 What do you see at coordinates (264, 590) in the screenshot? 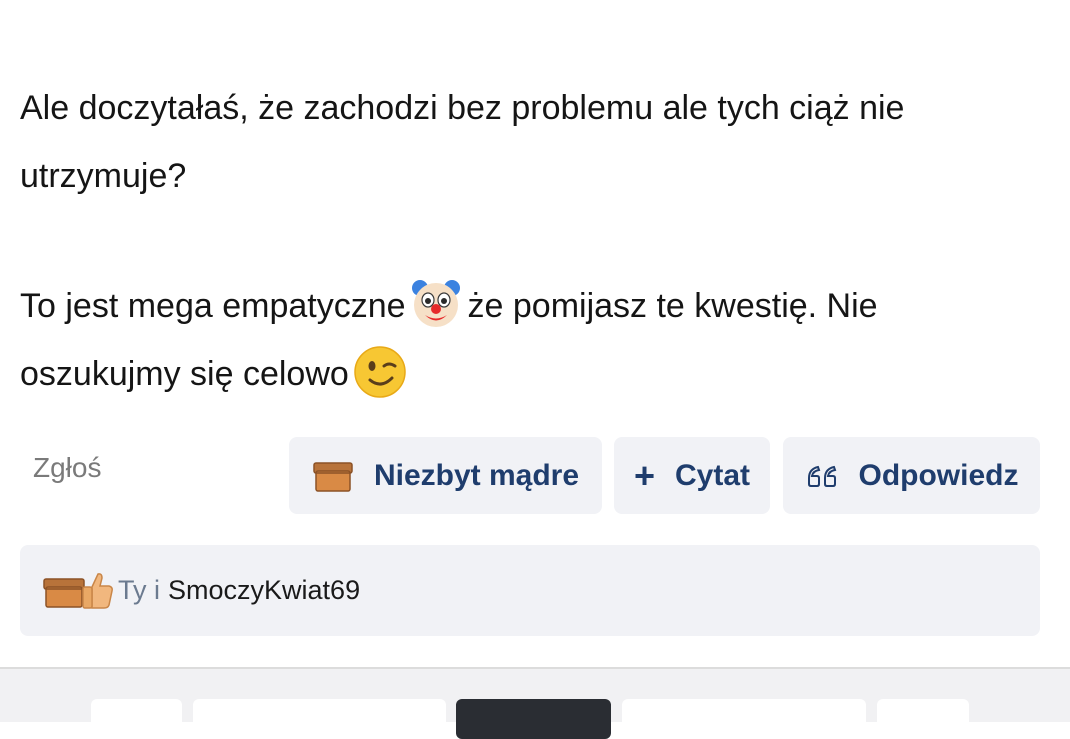
I see `reaction-user-name: SmoczyKwiat69` at bounding box center [264, 590].